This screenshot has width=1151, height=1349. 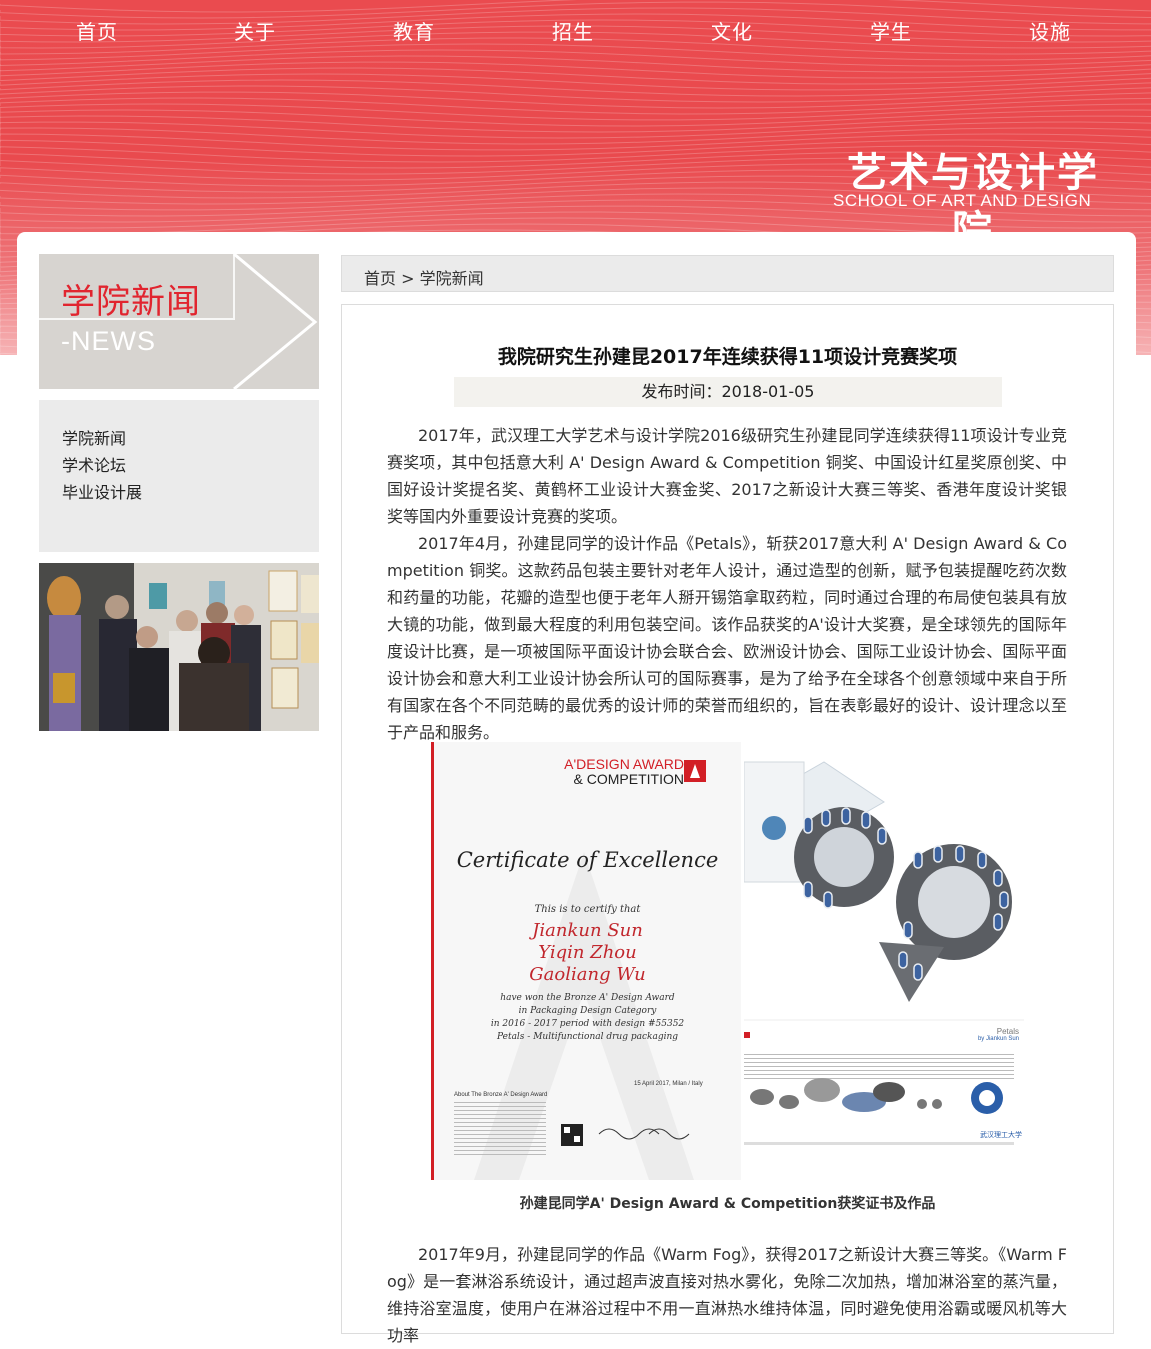 I want to click on certificate-brand-line-2: & COMPETITION, so click(x=628, y=779).